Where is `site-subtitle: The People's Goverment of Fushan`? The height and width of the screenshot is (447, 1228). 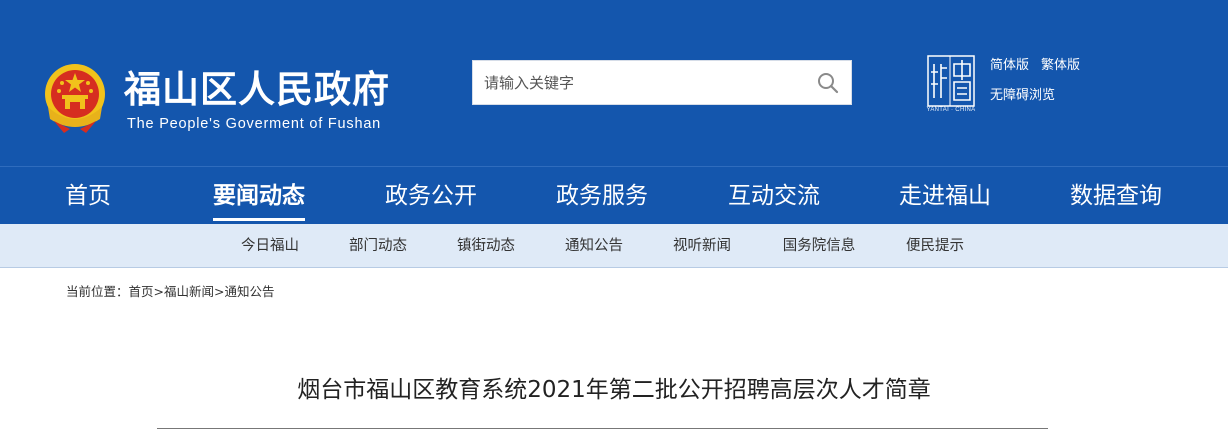
site-subtitle: The People's Goverment of Fushan is located at coordinates (254, 124).